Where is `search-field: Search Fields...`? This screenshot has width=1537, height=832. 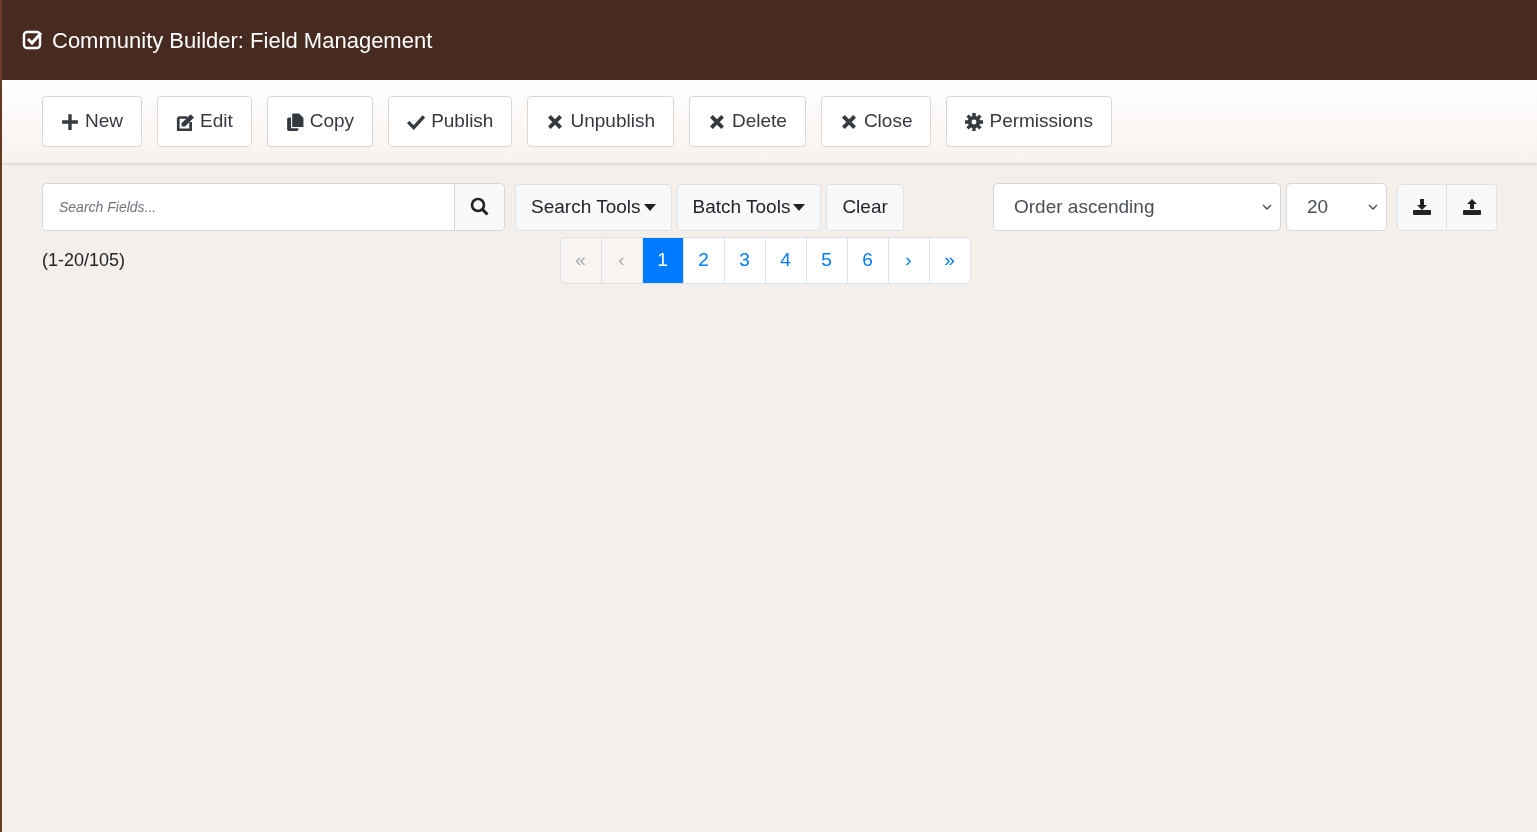 search-field: Search Fields... is located at coordinates (248, 207).